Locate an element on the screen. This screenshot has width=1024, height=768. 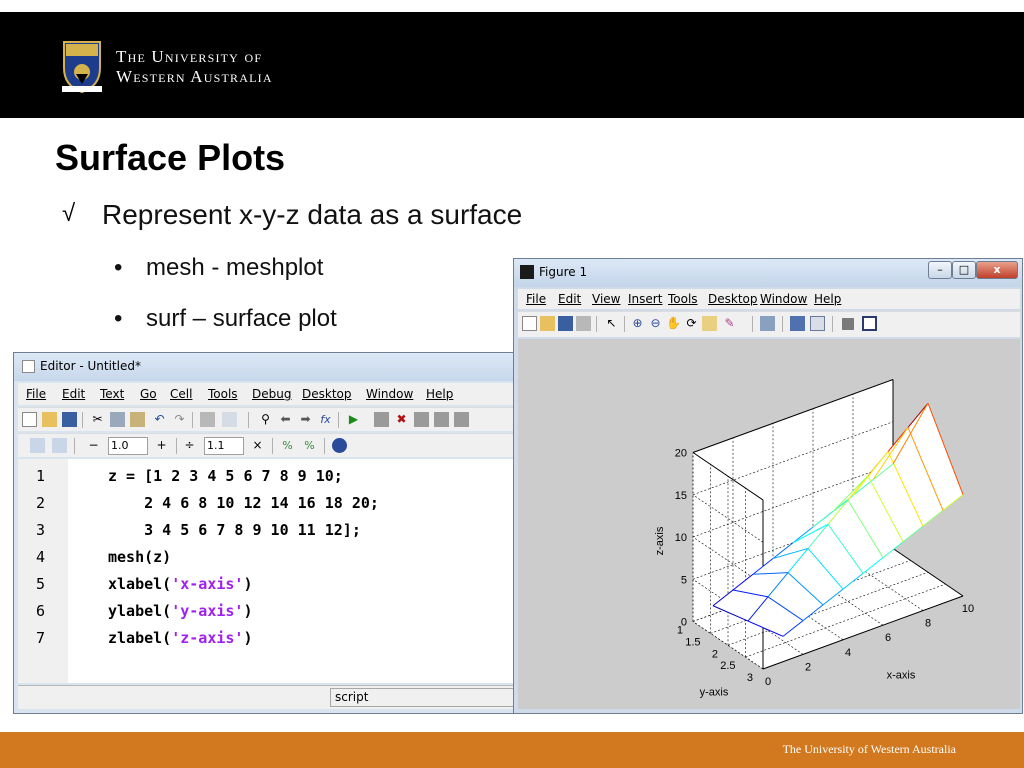
back-arrow-icon: ⬅ is located at coordinates (285, 419).